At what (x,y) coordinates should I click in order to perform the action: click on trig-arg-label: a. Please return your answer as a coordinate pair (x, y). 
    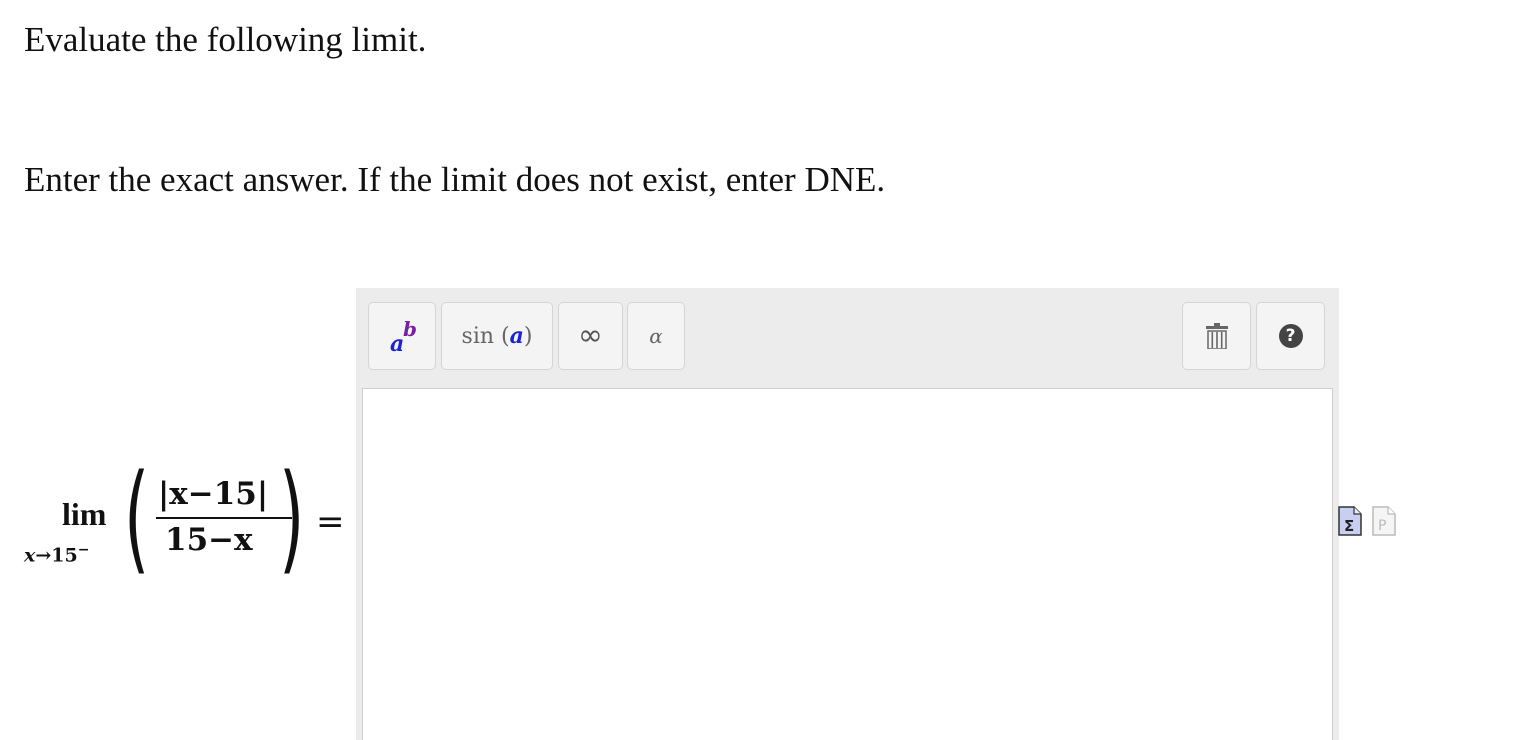
    Looking at the image, I should click on (516, 336).